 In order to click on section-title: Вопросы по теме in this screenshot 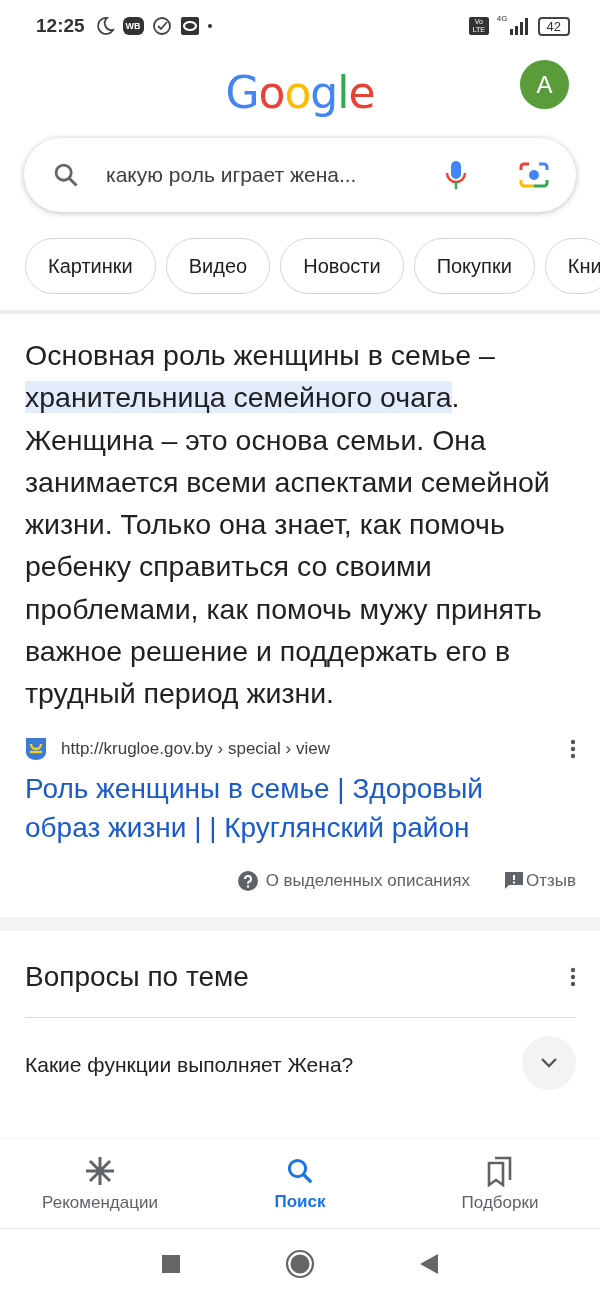, I will do `click(137, 976)`.